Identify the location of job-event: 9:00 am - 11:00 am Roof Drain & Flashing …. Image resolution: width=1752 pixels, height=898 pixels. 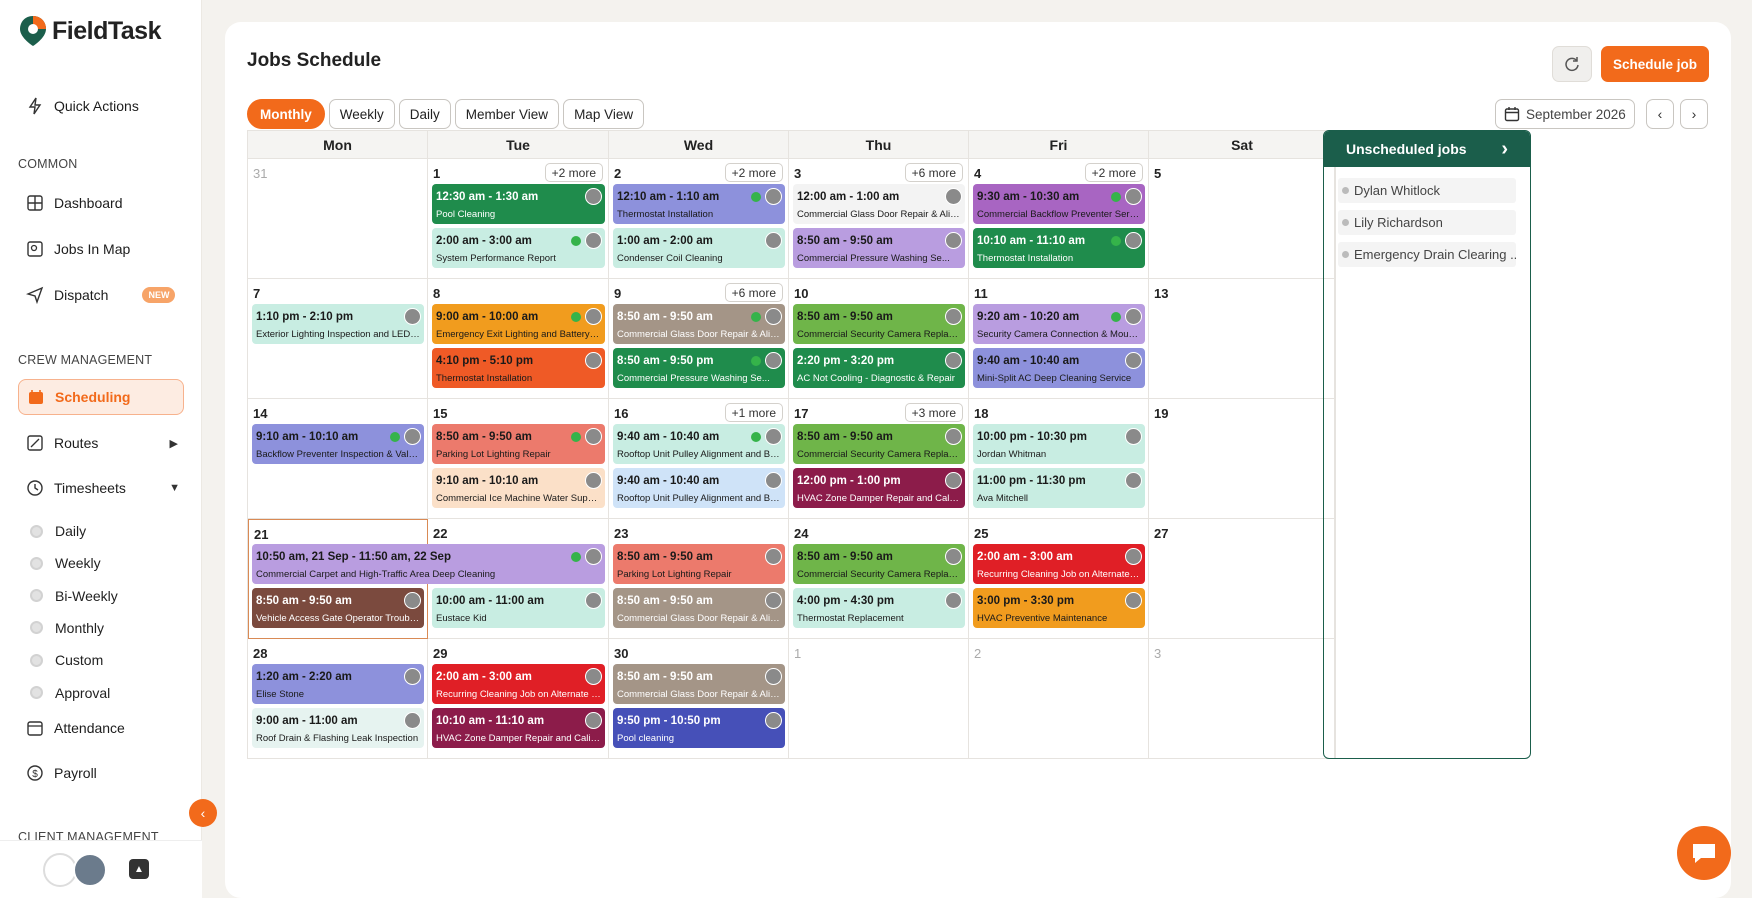
(338, 728).